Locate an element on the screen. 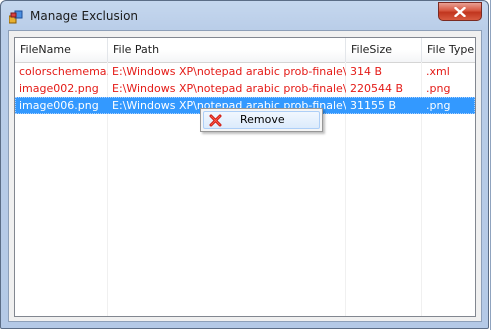 The image size is (499, 330). column-header-filename: FileName is located at coordinates (61, 50).